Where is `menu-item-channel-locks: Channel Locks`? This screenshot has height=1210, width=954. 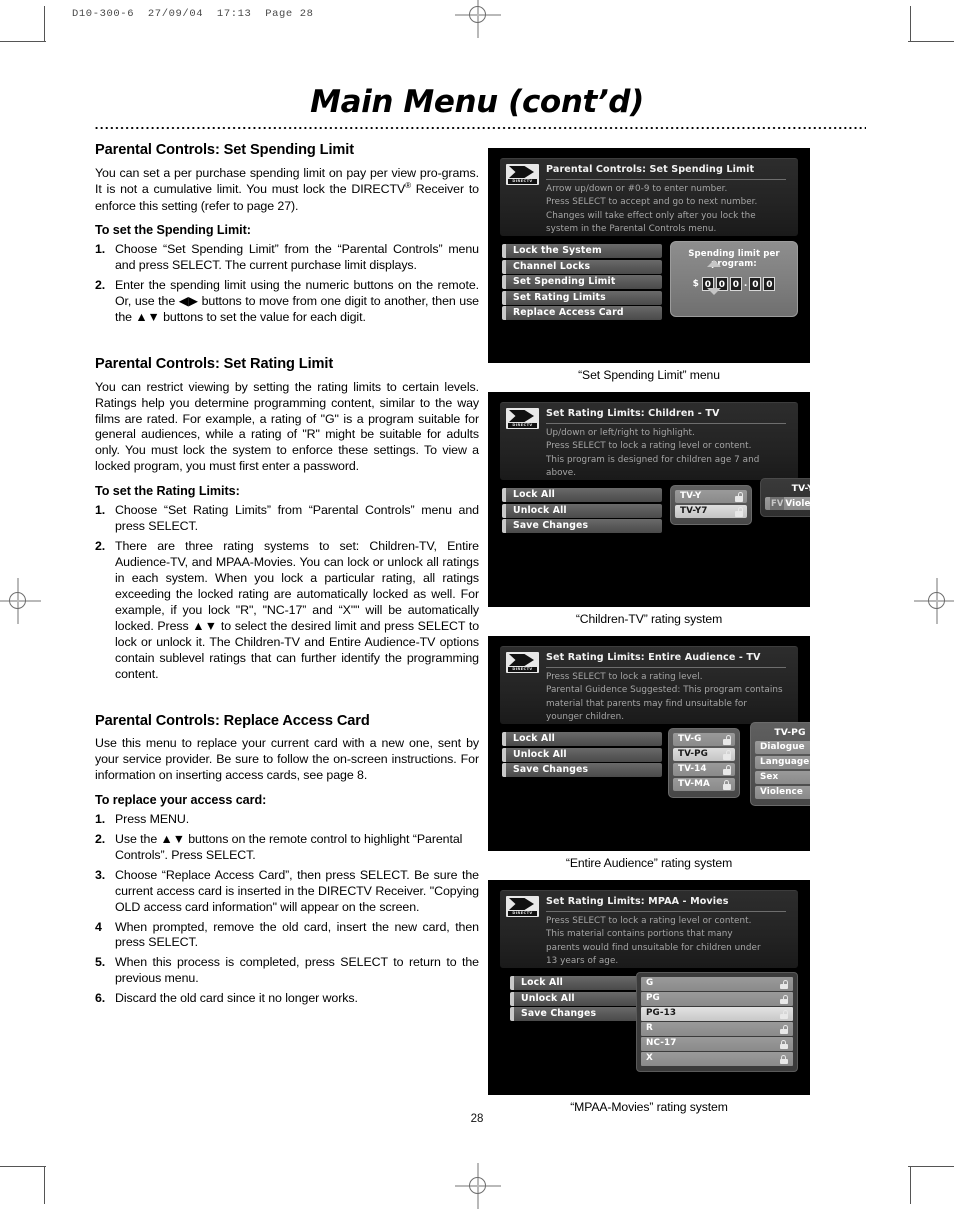
menu-item-channel-locks: Channel Locks is located at coordinates (582, 266).